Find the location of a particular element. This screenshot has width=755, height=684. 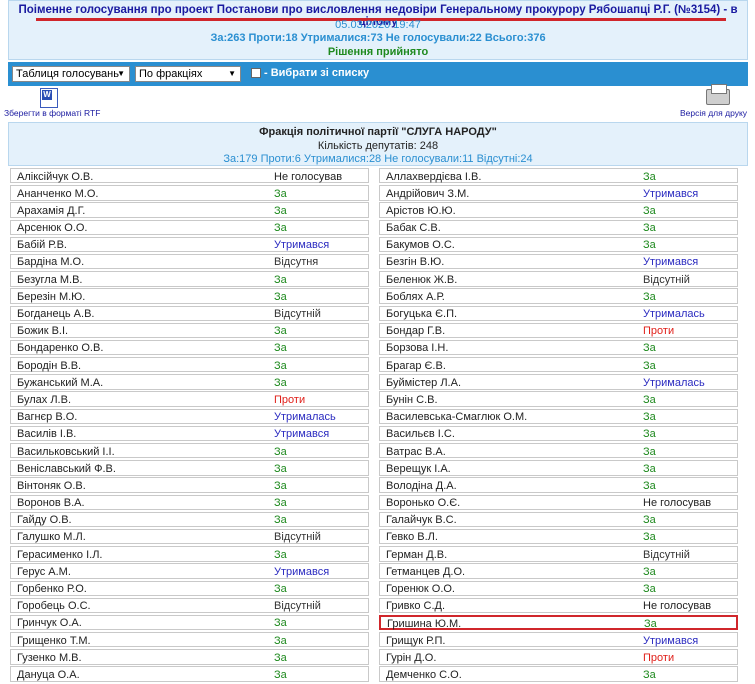

table-row: Бородін В.В. За Брагар Є.В. За is located at coordinates (379, 365).